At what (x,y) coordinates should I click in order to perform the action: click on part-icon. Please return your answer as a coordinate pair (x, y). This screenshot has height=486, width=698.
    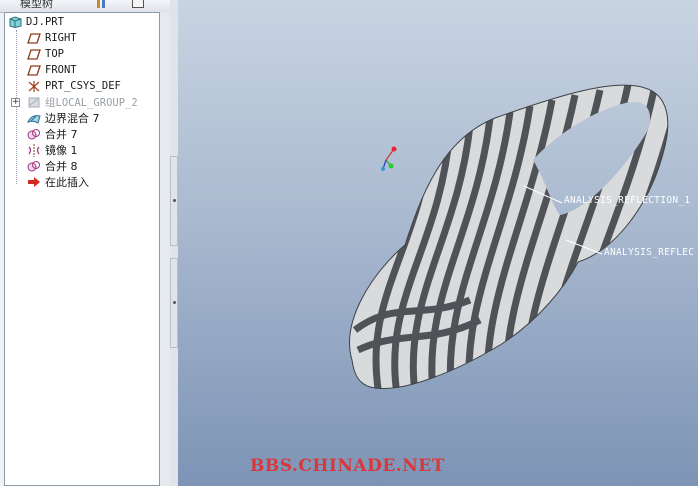
    Looking at the image, I should click on (15, 22).